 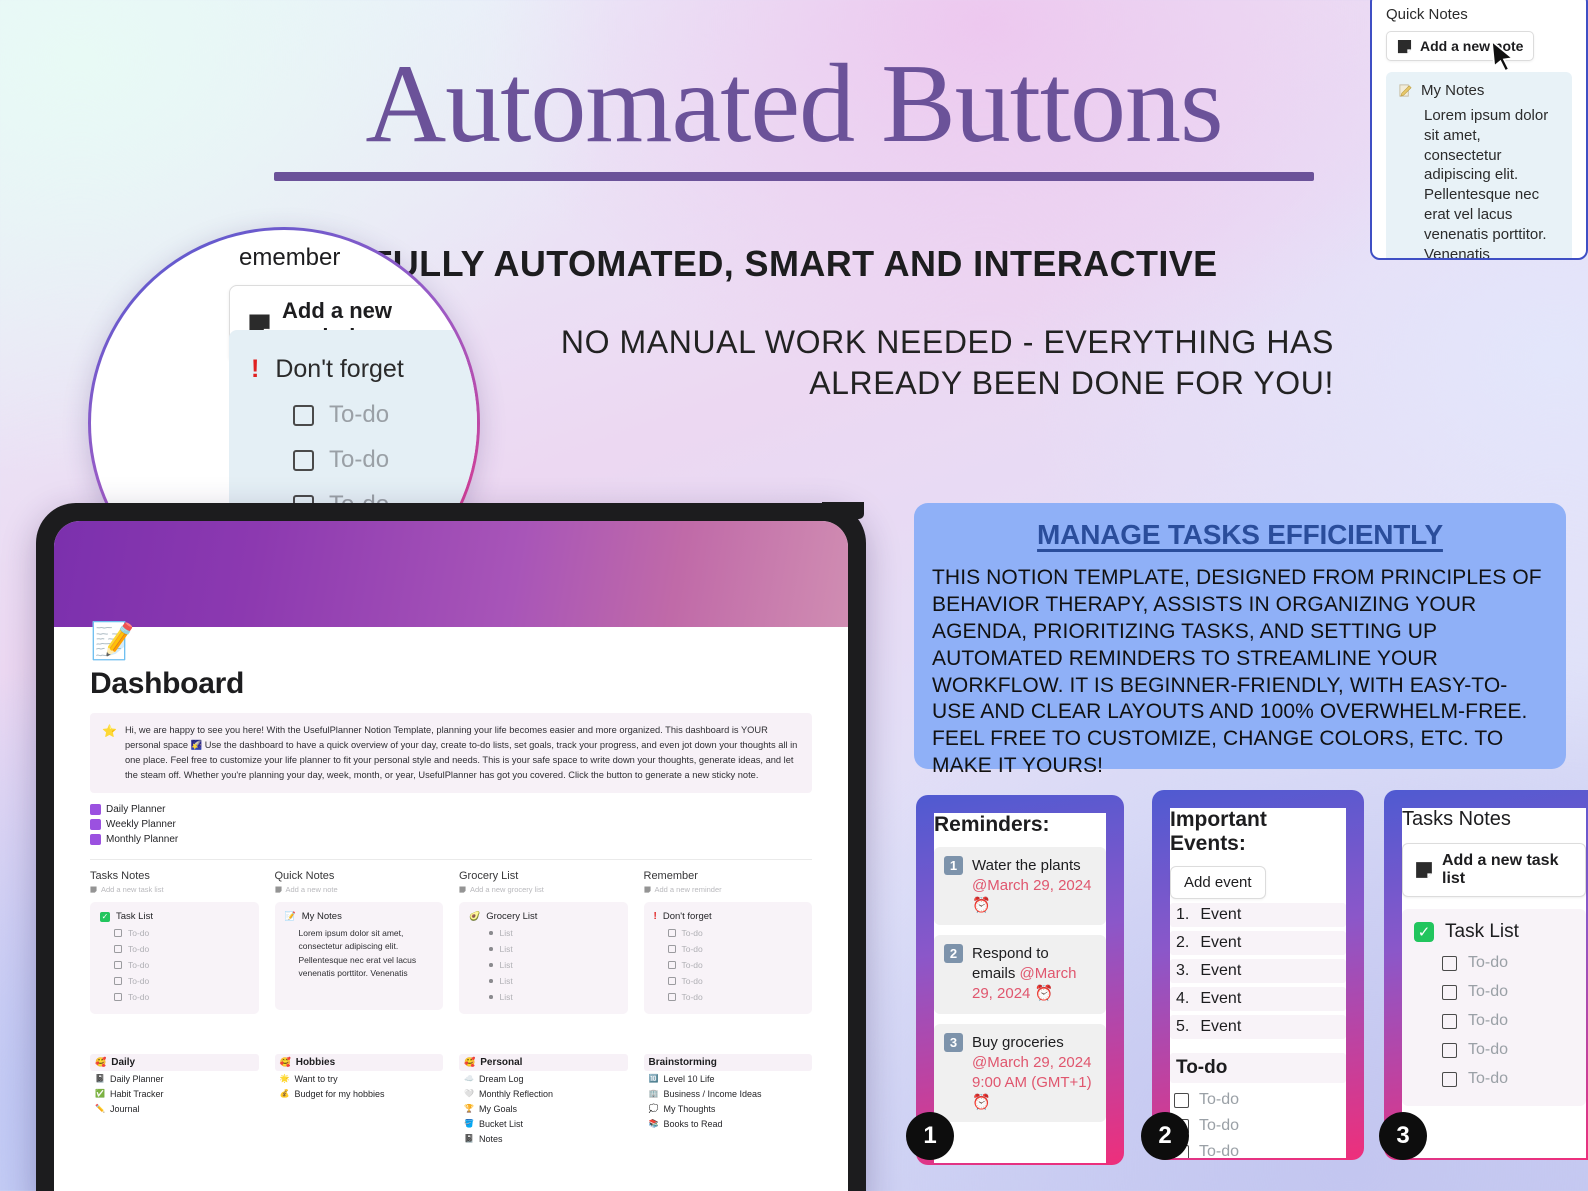 What do you see at coordinates (1240, 534) in the screenshot?
I see `manage-tasks-title: MANAGE TASKS EFFICIENTLY` at bounding box center [1240, 534].